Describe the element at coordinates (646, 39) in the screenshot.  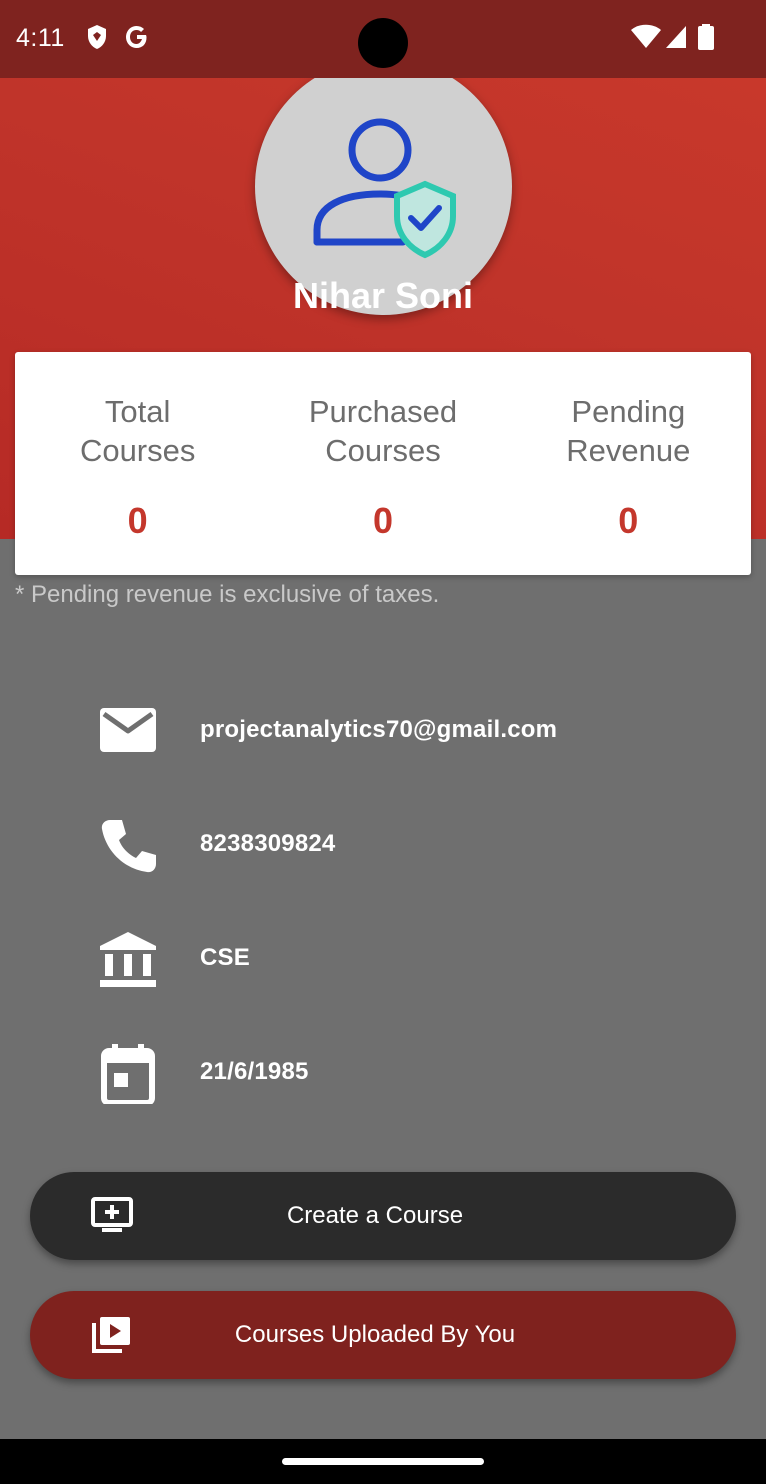
I see `wifi-icon` at that location.